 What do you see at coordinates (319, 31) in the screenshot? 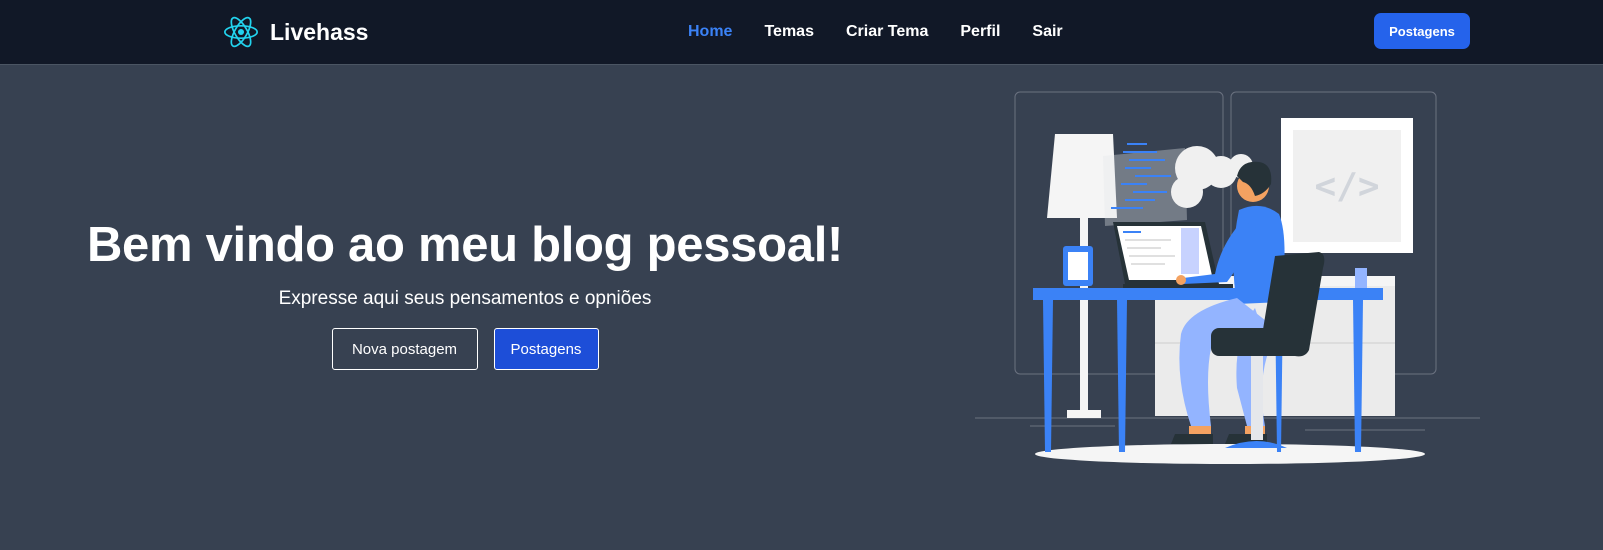
I see `brand-name: Livehass` at bounding box center [319, 31].